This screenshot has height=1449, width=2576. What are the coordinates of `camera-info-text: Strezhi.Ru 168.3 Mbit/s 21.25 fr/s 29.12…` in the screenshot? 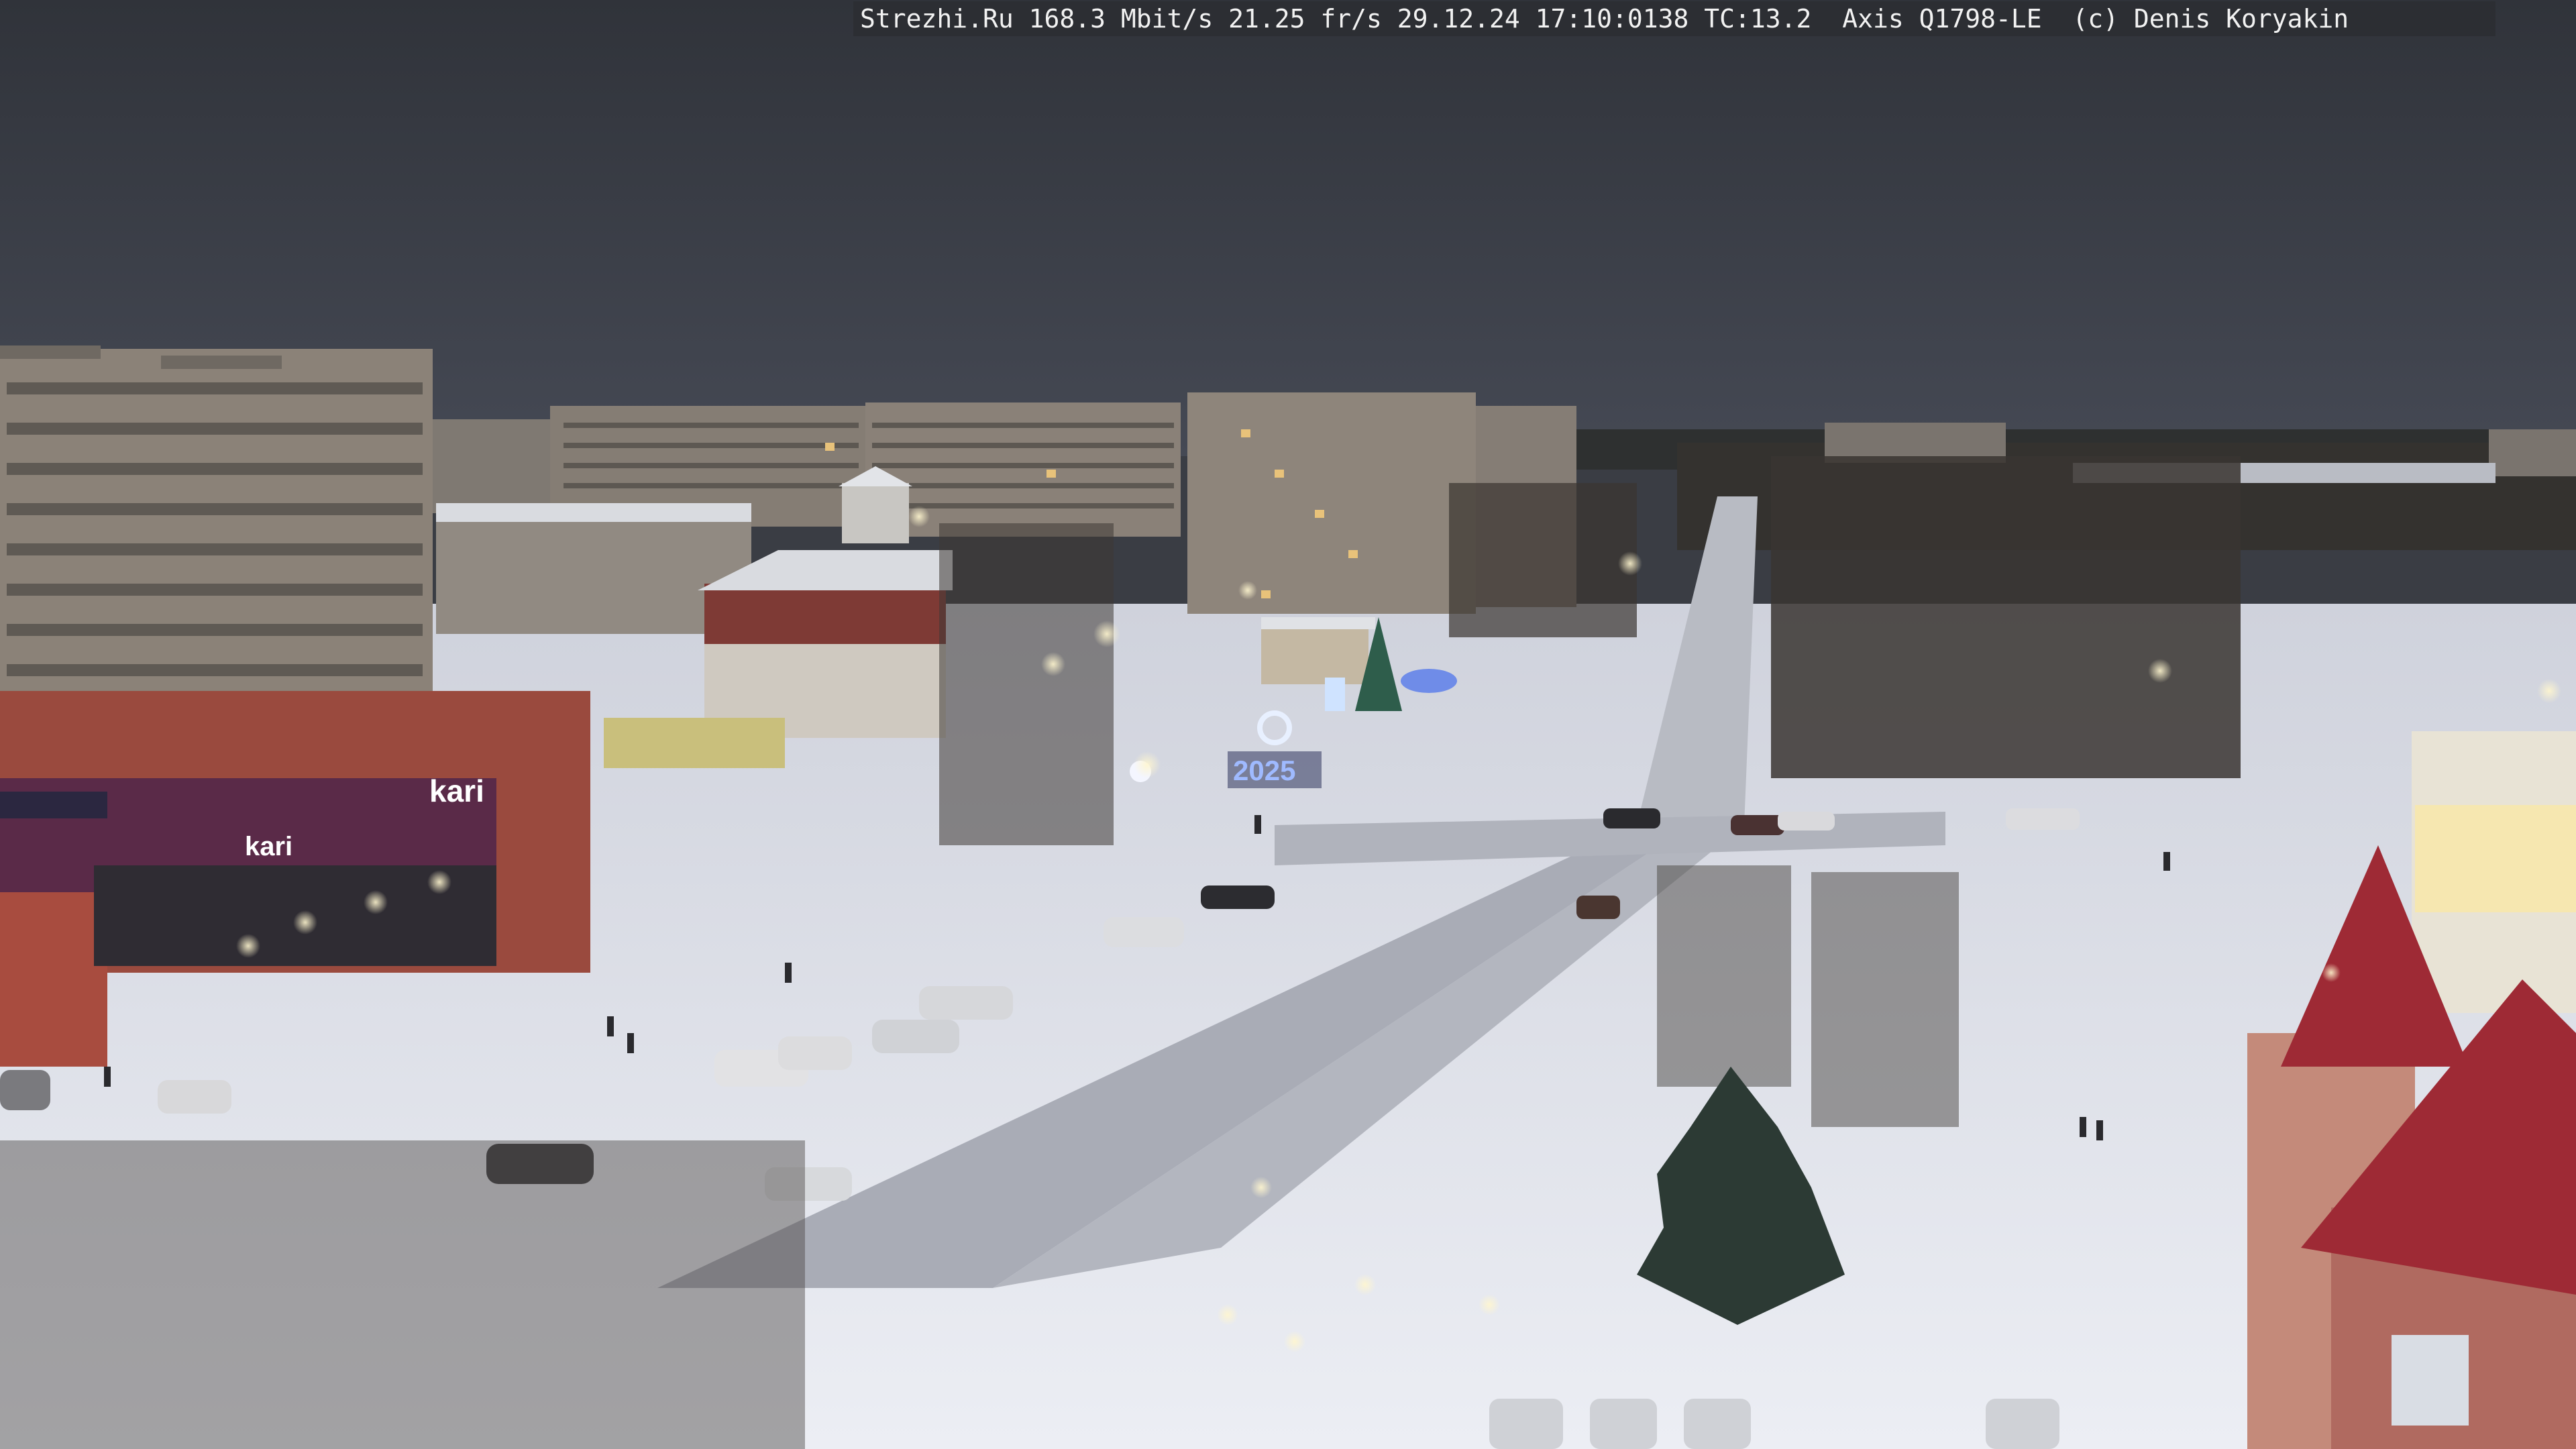 It's located at (1604, 19).